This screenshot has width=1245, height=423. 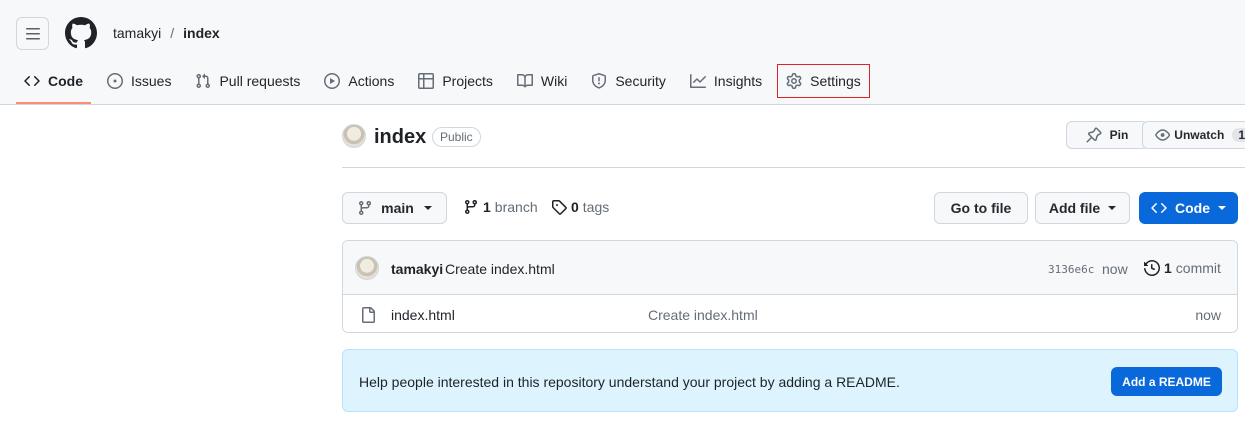 I want to click on branch-count: 1, so click(x=487, y=207).